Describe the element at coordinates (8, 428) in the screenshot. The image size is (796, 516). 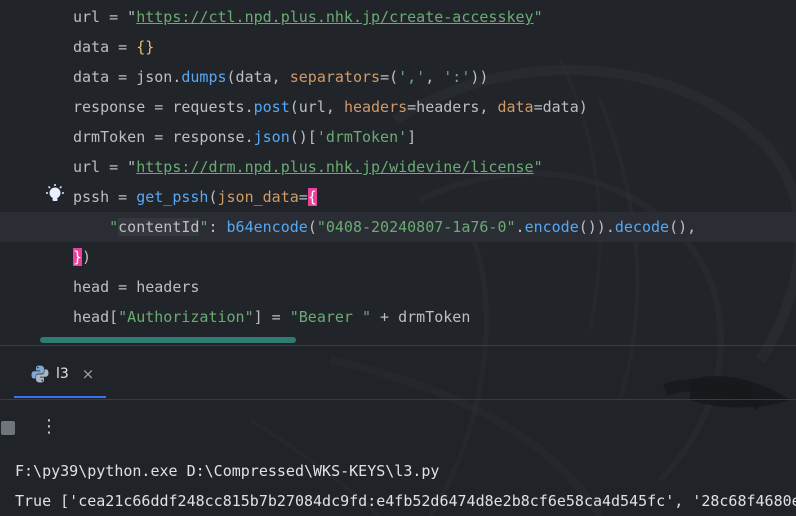
I see `stop-button` at that location.